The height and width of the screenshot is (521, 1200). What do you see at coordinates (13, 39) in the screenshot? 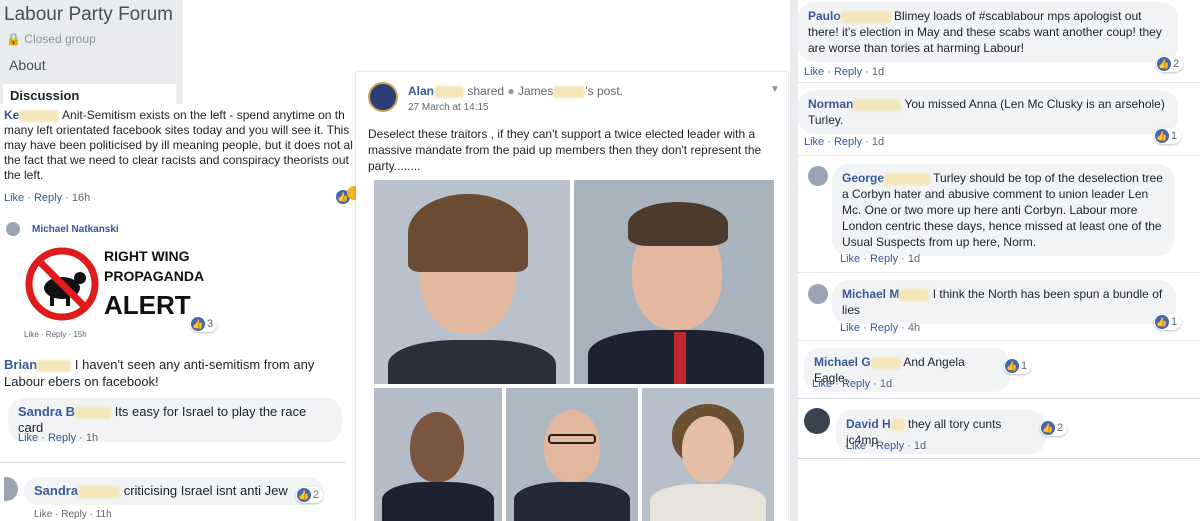
I see `lock-icon: 🔒` at bounding box center [13, 39].